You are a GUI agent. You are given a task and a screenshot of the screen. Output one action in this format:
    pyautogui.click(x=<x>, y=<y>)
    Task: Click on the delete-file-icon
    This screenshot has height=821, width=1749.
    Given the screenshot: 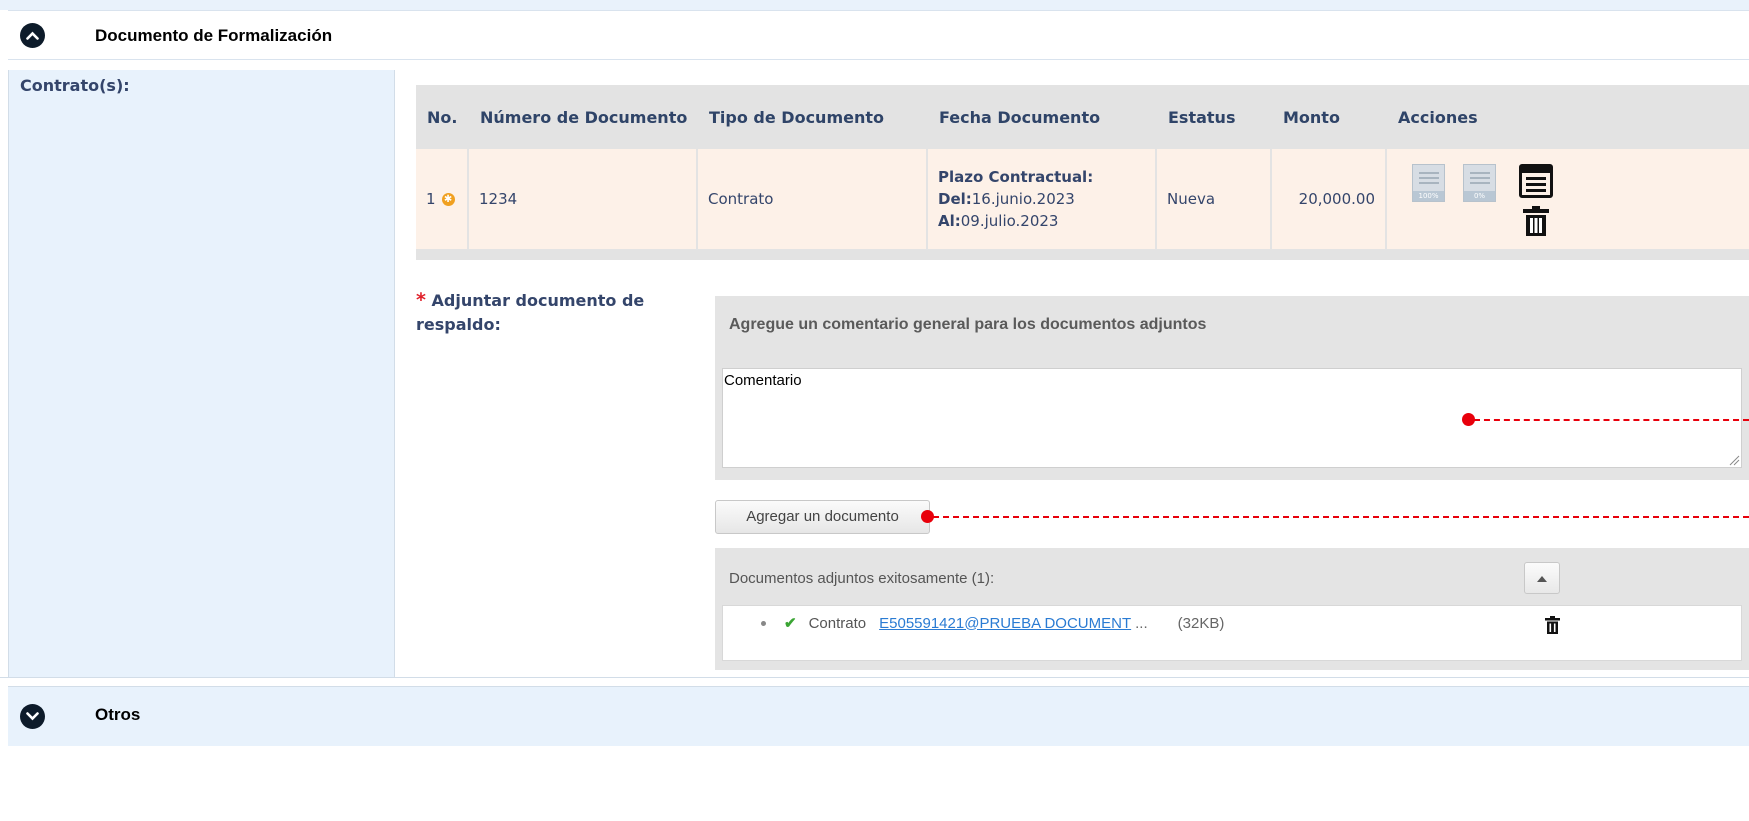 What is the action you would take?
    pyautogui.click(x=1552, y=625)
    